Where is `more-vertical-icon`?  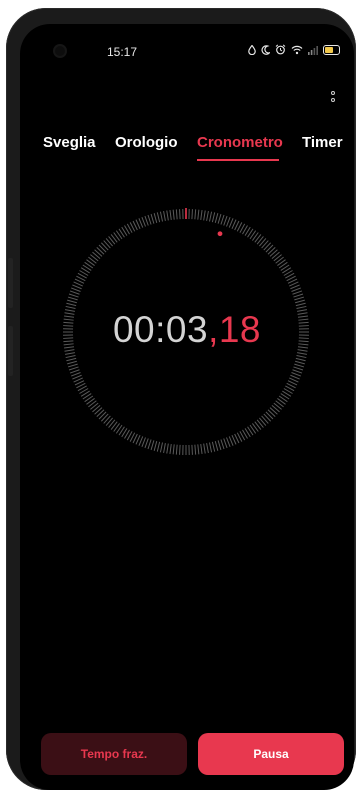
more-vertical-icon is located at coordinates (333, 92).